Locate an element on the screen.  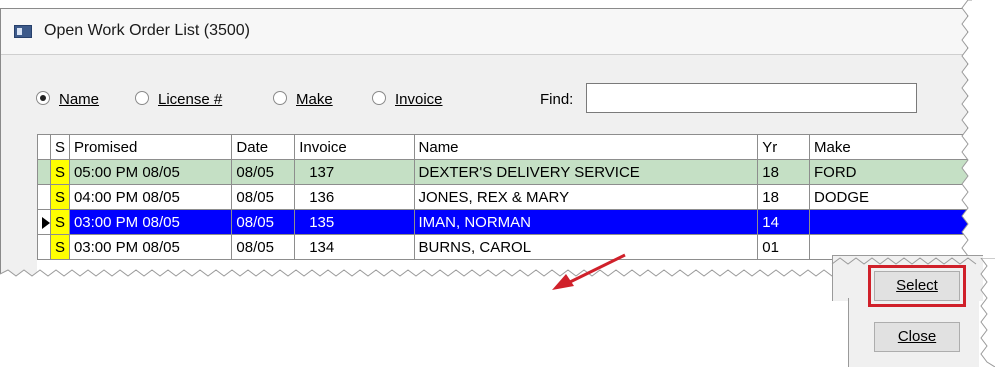
radio-name: Name is located at coordinates (67, 99).